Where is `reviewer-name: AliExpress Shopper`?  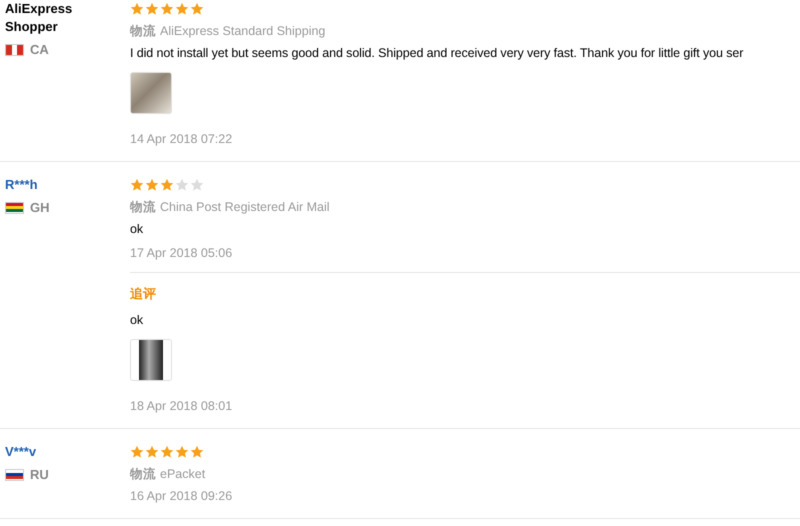
reviewer-name: AliExpress Shopper is located at coordinates (39, 18).